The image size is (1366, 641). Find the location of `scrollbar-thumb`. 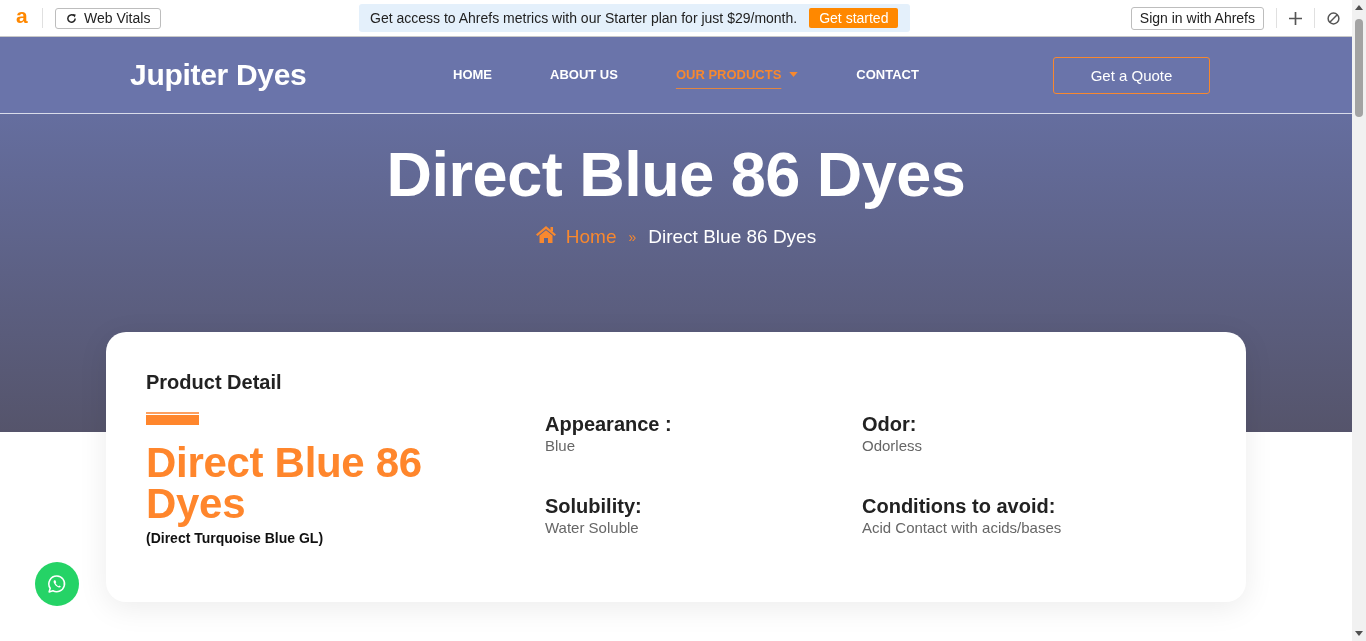

scrollbar-thumb is located at coordinates (1359, 68).